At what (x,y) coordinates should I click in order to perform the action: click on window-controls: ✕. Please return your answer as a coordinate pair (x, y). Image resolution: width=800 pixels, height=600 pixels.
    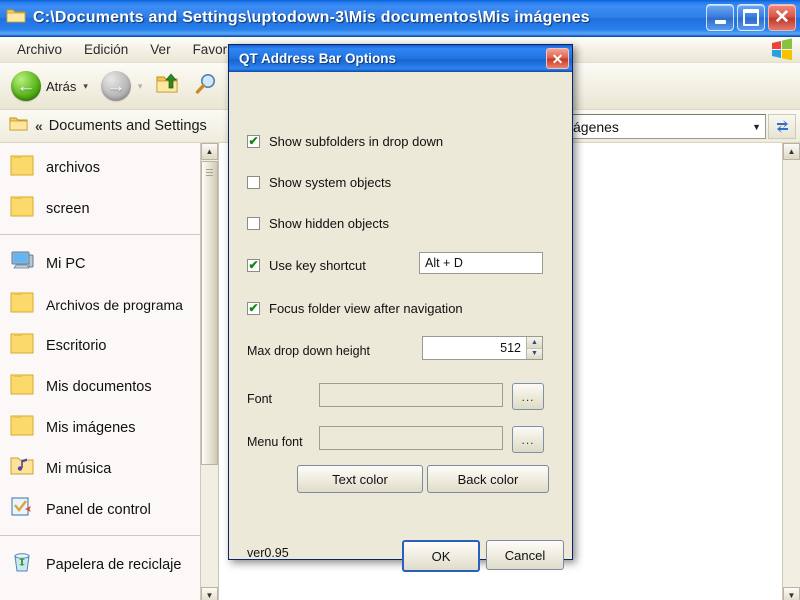
    Looking at the image, I should click on (751, 17).